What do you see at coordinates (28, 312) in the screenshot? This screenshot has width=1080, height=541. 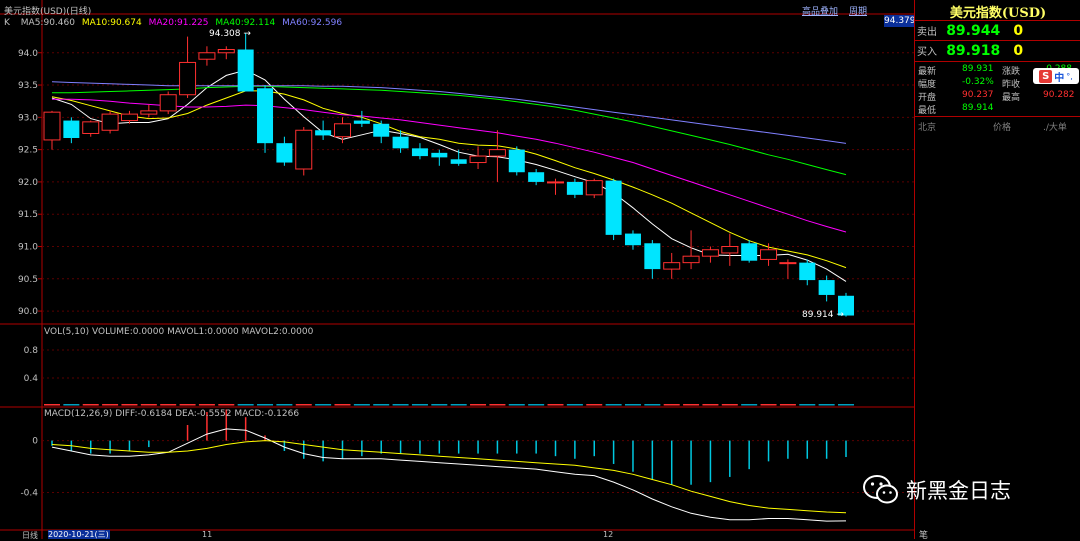 I see `y-tick-label: 90.0` at bounding box center [28, 312].